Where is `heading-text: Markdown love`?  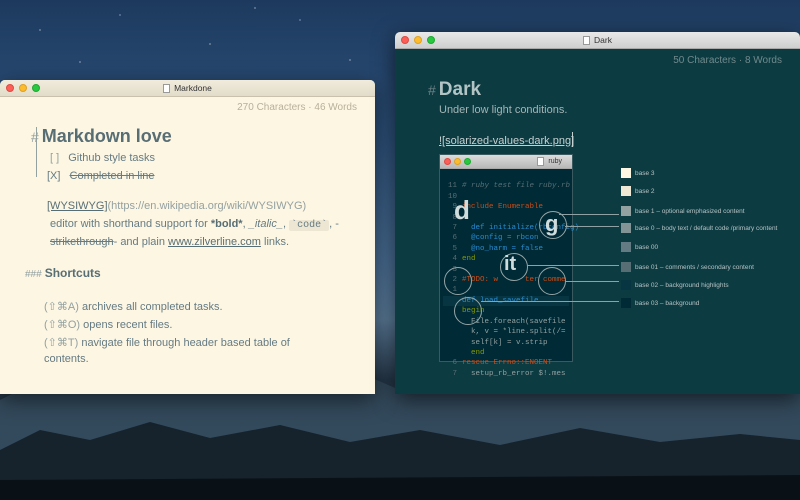 heading-text: Markdown love is located at coordinates (106, 136).